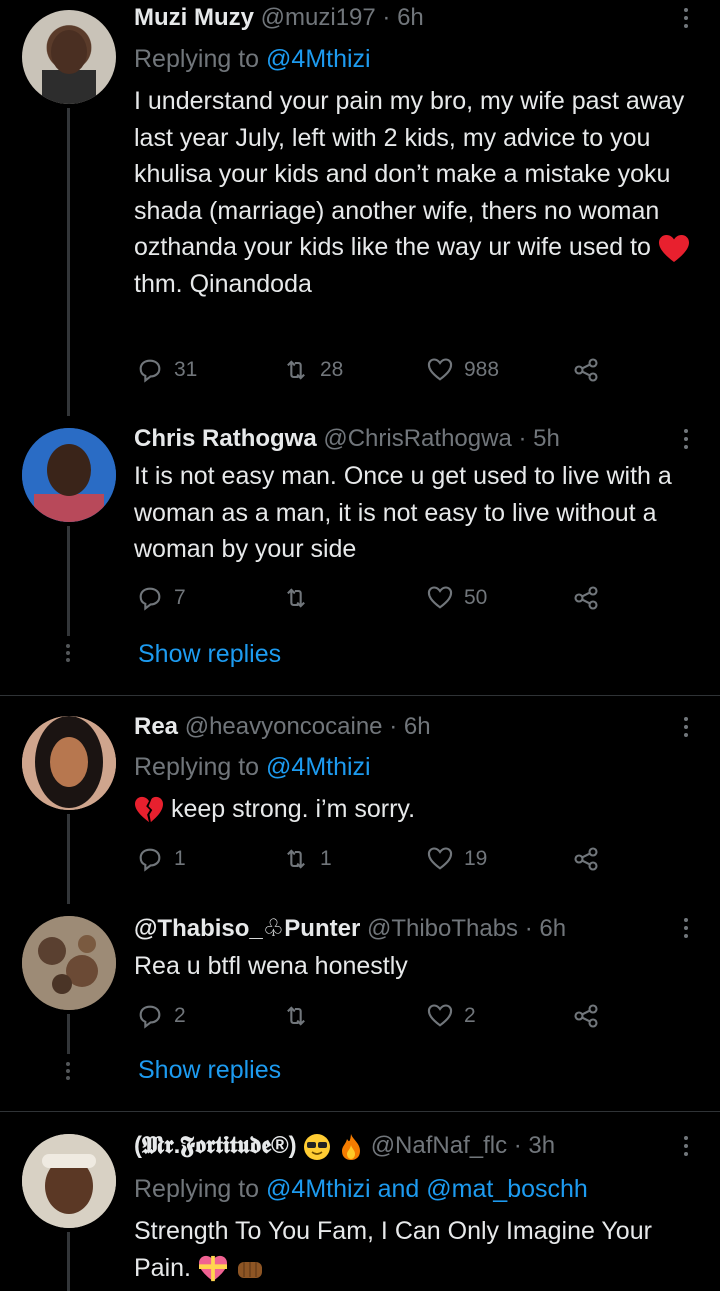  Describe the element at coordinates (284, 726) in the screenshot. I see `handle: @heavyoncocaine` at that location.